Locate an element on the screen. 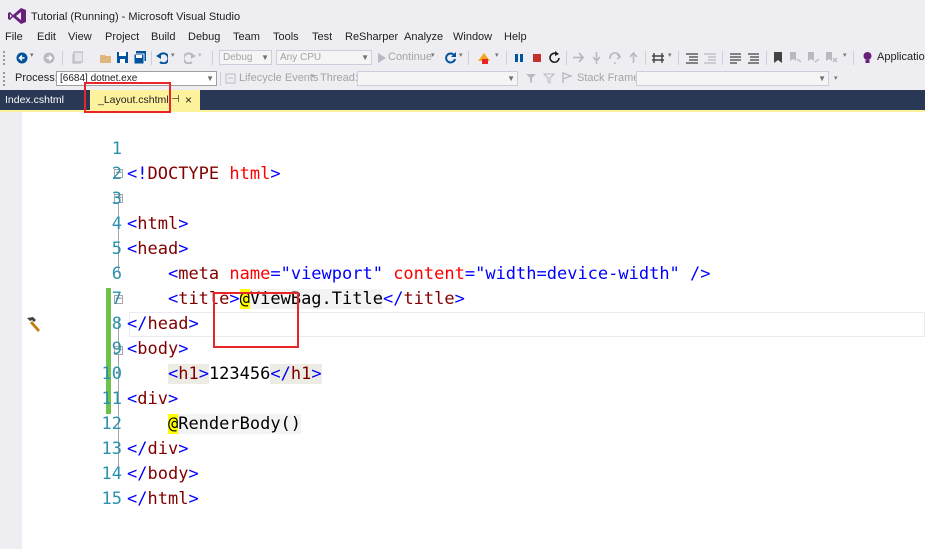  menu-debug: Debug is located at coordinates (204, 37).